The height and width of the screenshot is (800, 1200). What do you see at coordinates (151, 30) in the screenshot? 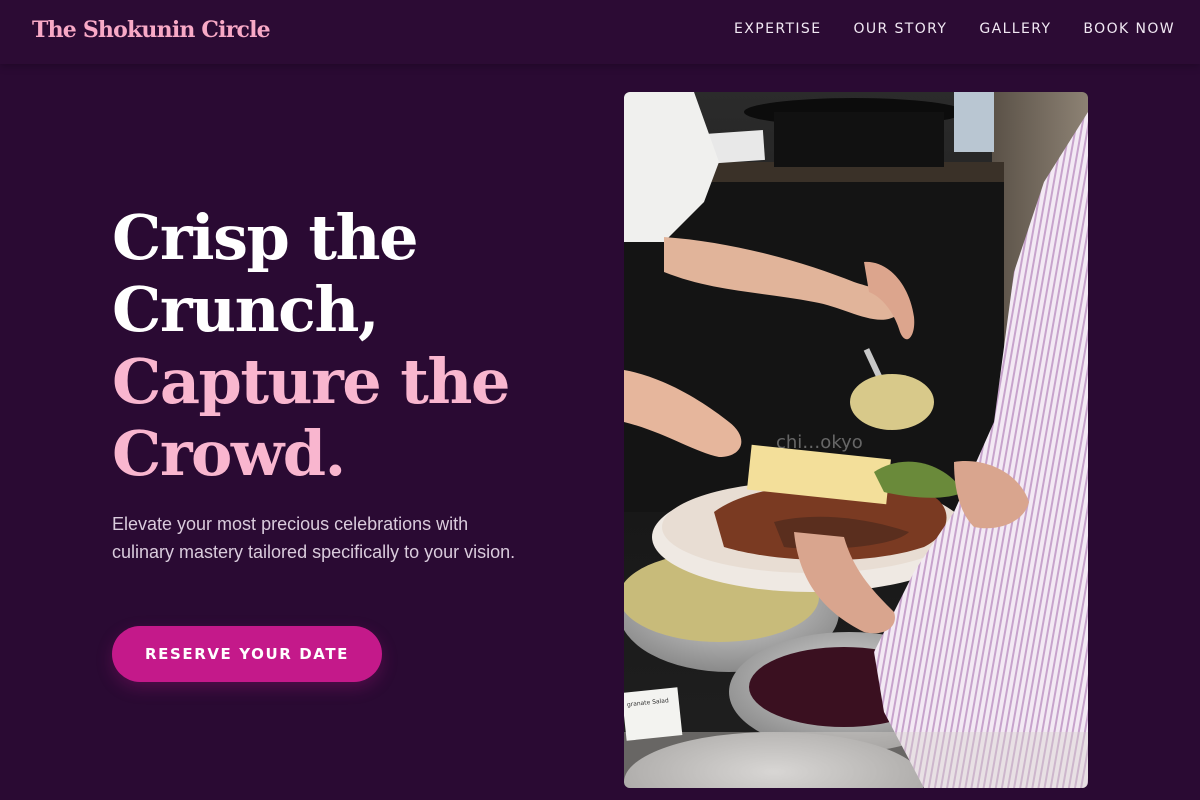
I see `brand-logo: The Shokunin Circle` at bounding box center [151, 30].